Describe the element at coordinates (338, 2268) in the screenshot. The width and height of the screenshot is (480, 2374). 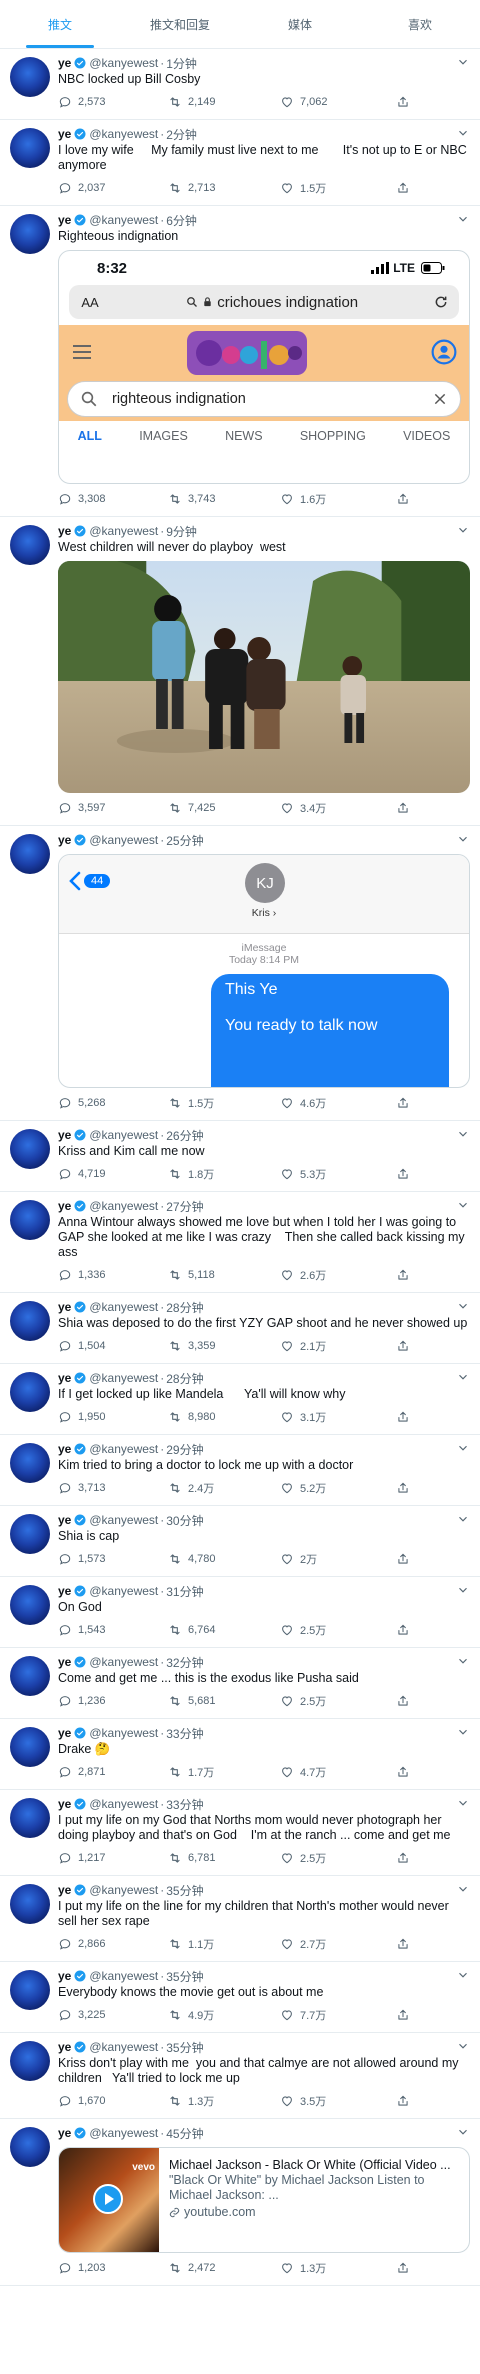
I see `like-button: 1.3万` at that location.